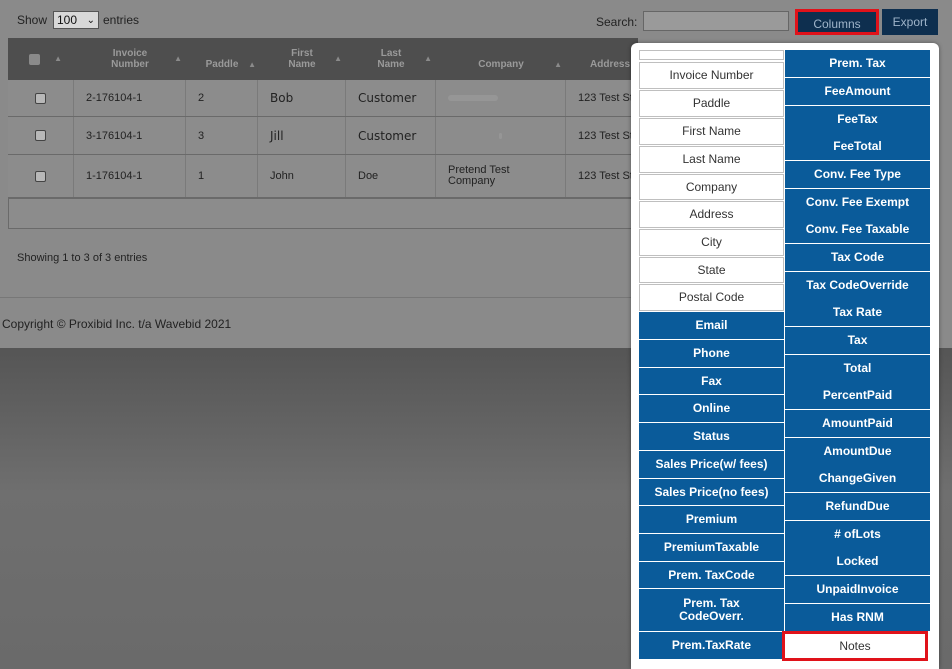  What do you see at coordinates (857, 617) in the screenshot?
I see `column-toggle-has-rnm: Has RNM` at bounding box center [857, 617].